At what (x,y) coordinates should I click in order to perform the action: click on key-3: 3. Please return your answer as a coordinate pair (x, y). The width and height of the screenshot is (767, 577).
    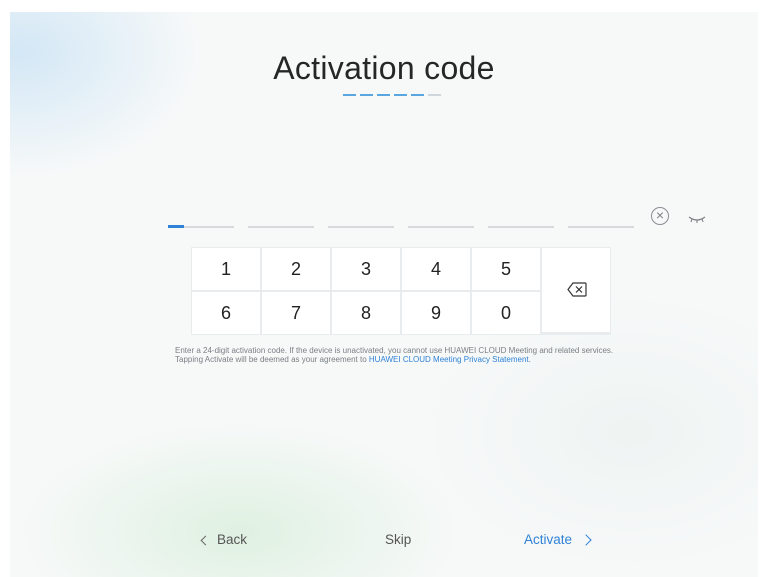
    Looking at the image, I should click on (366, 269).